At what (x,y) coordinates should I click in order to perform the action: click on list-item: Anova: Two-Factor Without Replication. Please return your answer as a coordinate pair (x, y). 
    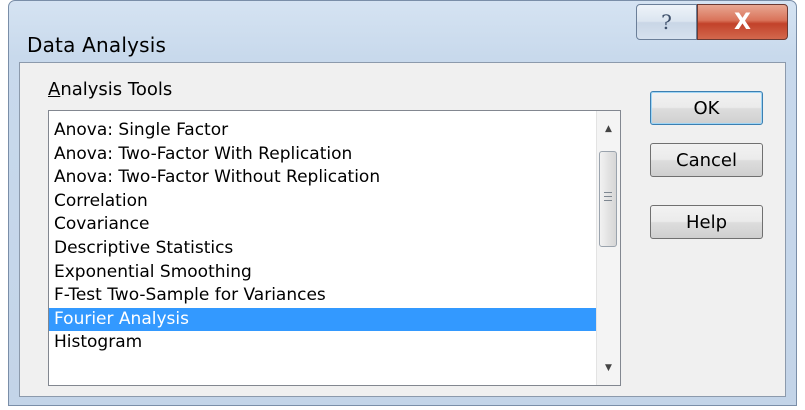
    Looking at the image, I should click on (323, 178).